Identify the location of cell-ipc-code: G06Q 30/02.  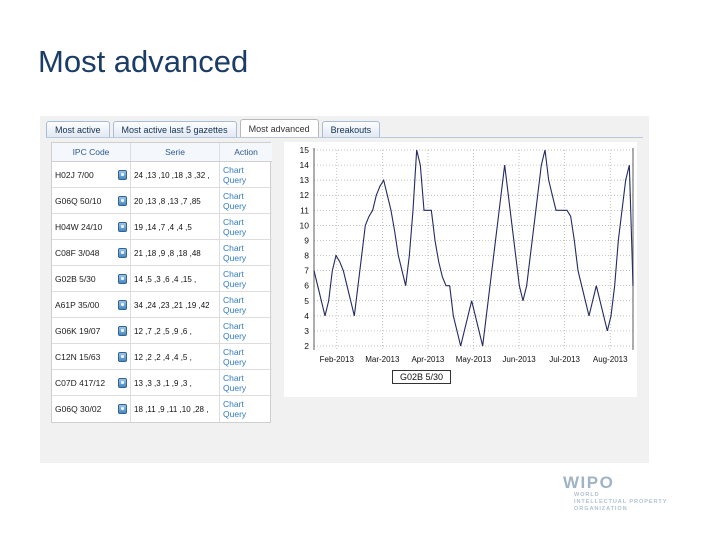
(91, 408).